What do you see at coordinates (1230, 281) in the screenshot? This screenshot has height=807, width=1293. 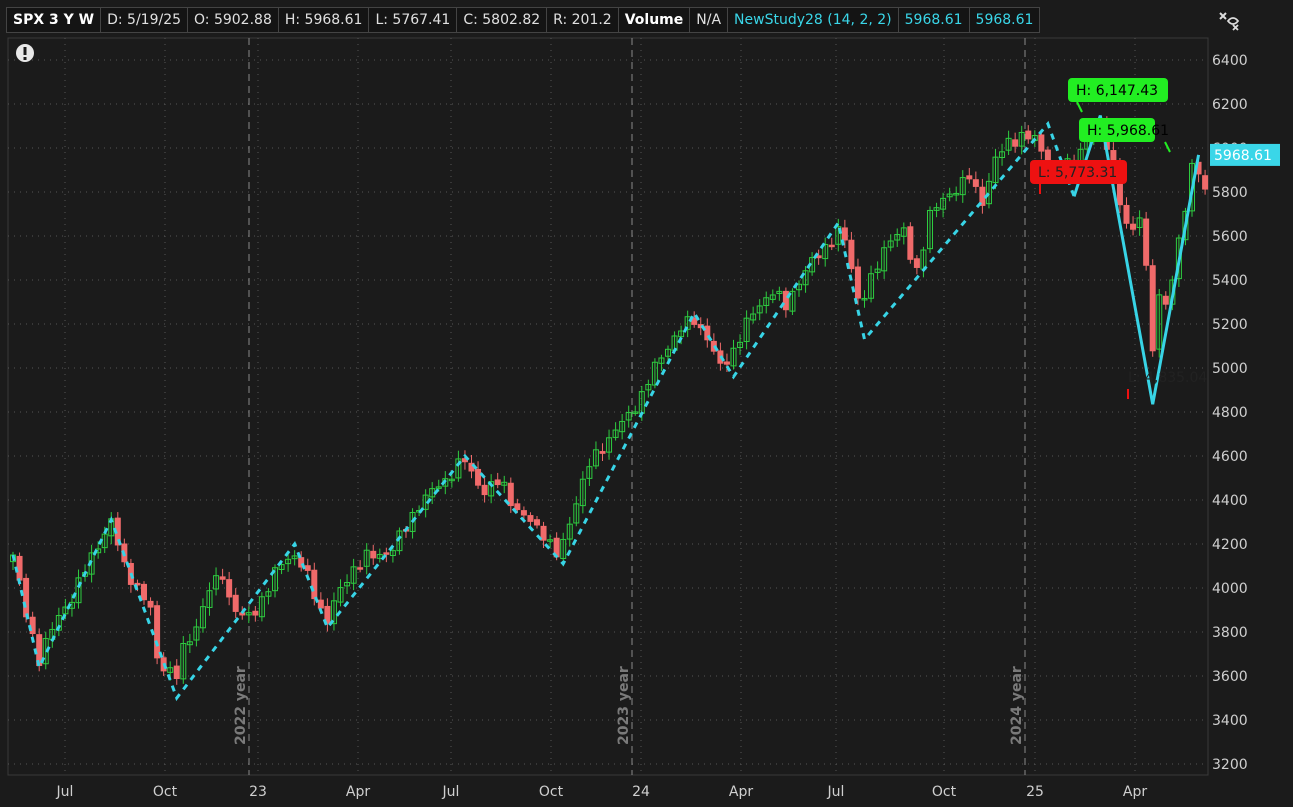 I see `y-tick-label: 5400` at bounding box center [1230, 281].